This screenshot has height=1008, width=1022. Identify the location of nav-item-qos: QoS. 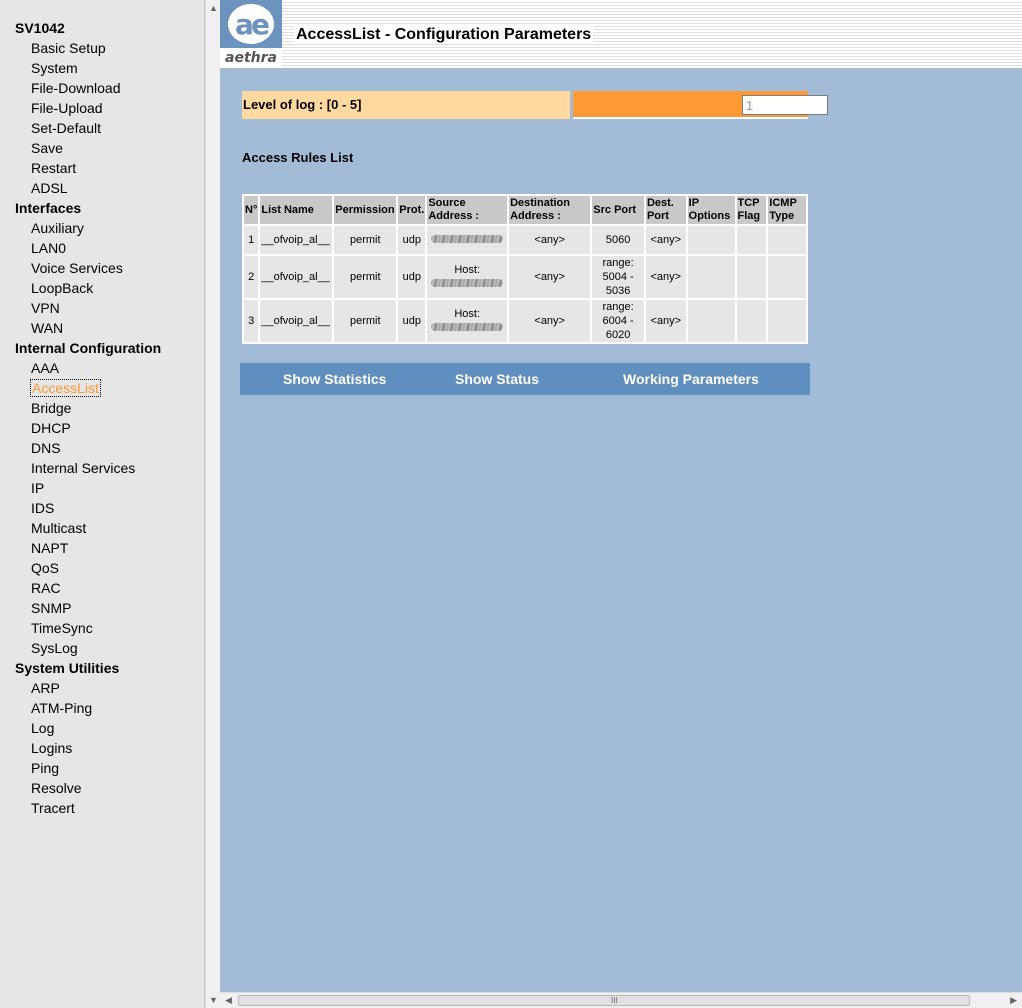
(102, 568).